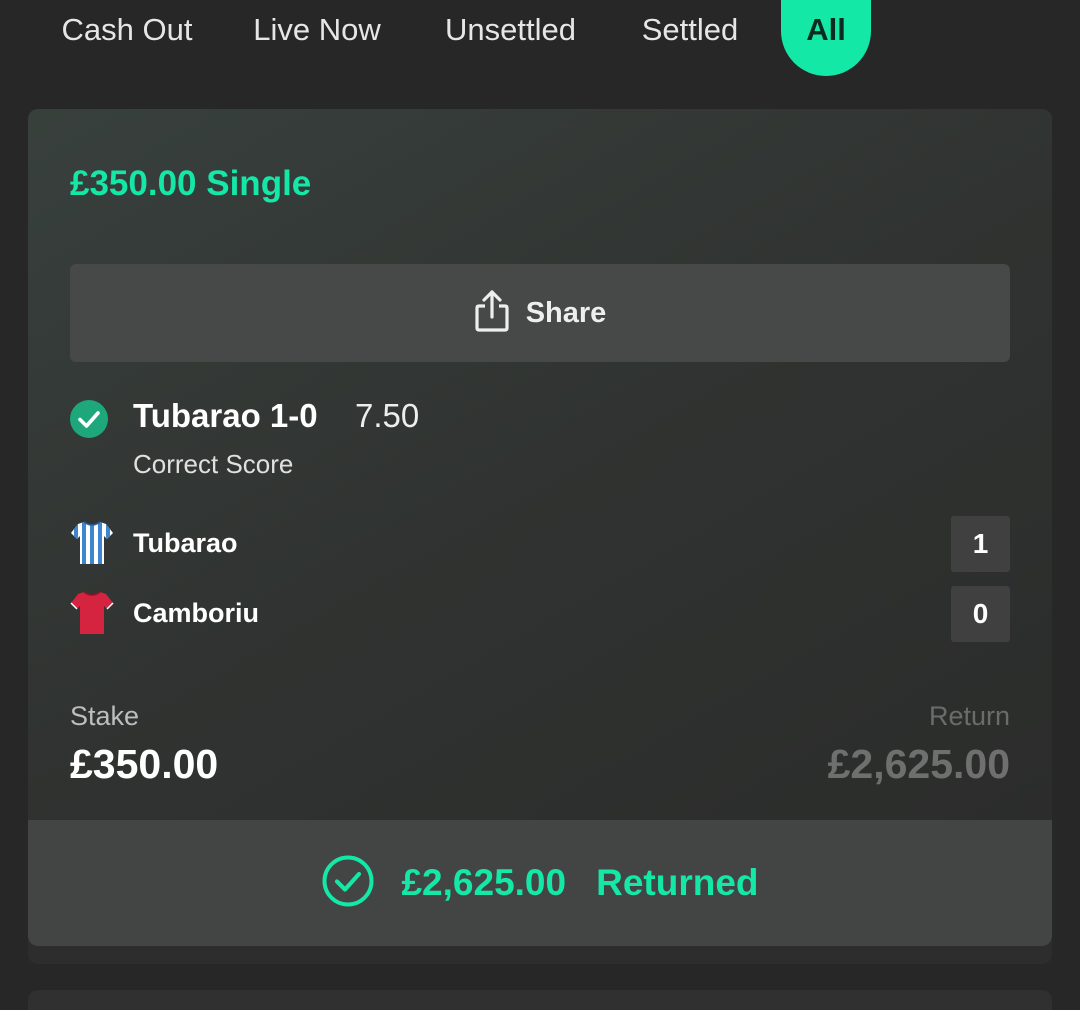  Describe the element at coordinates (213, 464) in the screenshot. I see `selection-market: Correct Score` at that location.